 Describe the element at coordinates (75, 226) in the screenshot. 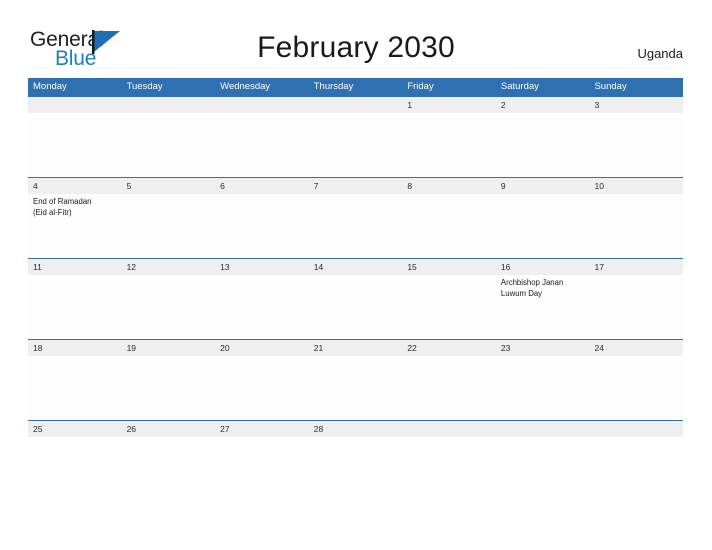

I see `day-cell: End of Ramadan (Eid al-Fitr)` at that location.